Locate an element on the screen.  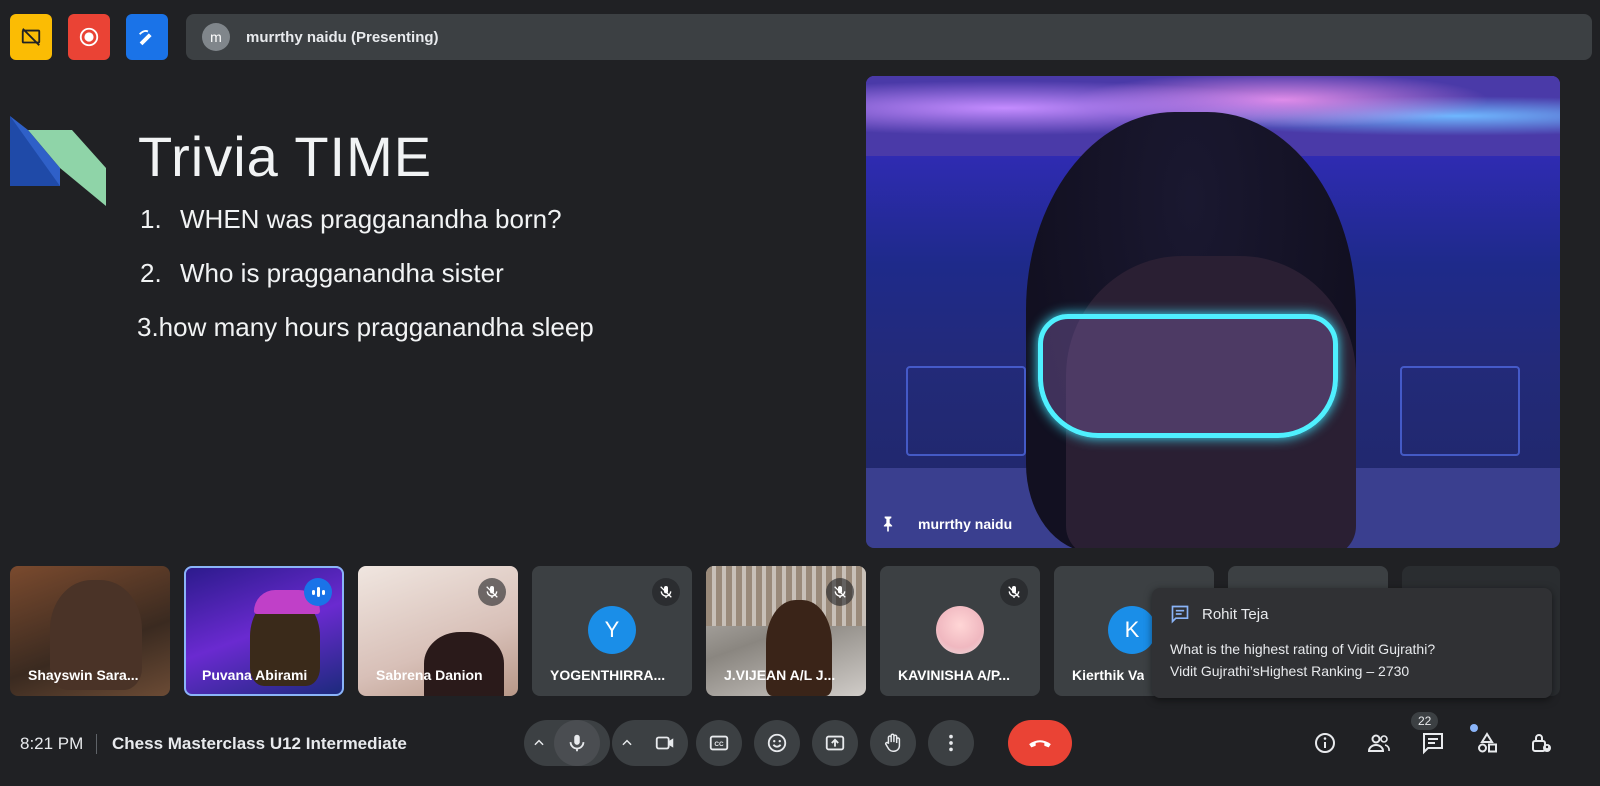
microphone-icon is located at coordinates (577, 743).